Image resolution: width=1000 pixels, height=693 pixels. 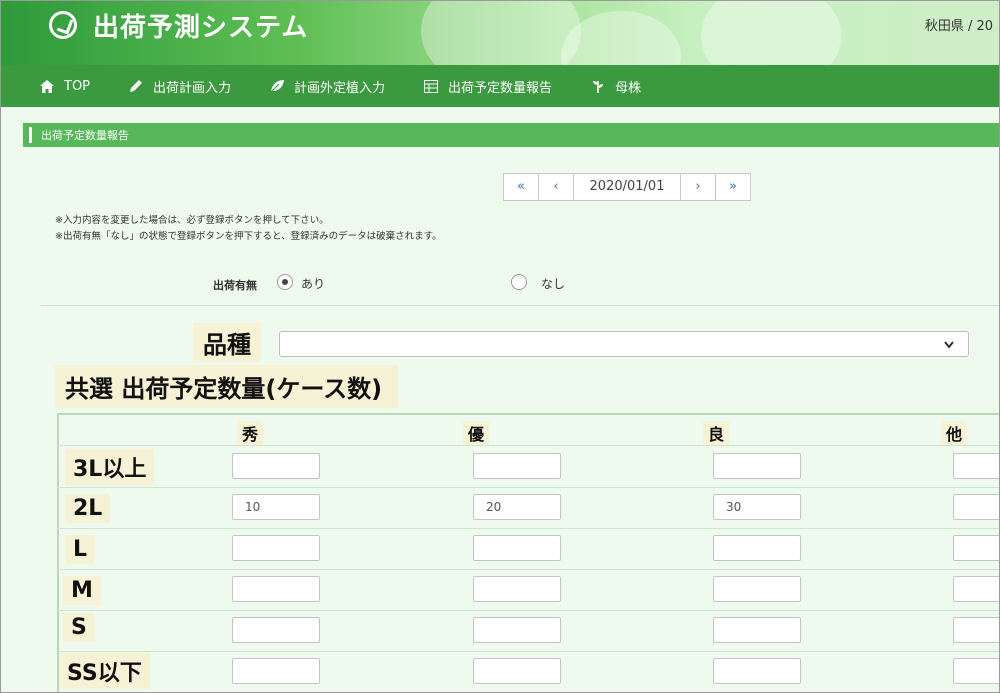 I want to click on nav-item-unplanned-planting: 計画外定植入力, so click(x=327, y=86).